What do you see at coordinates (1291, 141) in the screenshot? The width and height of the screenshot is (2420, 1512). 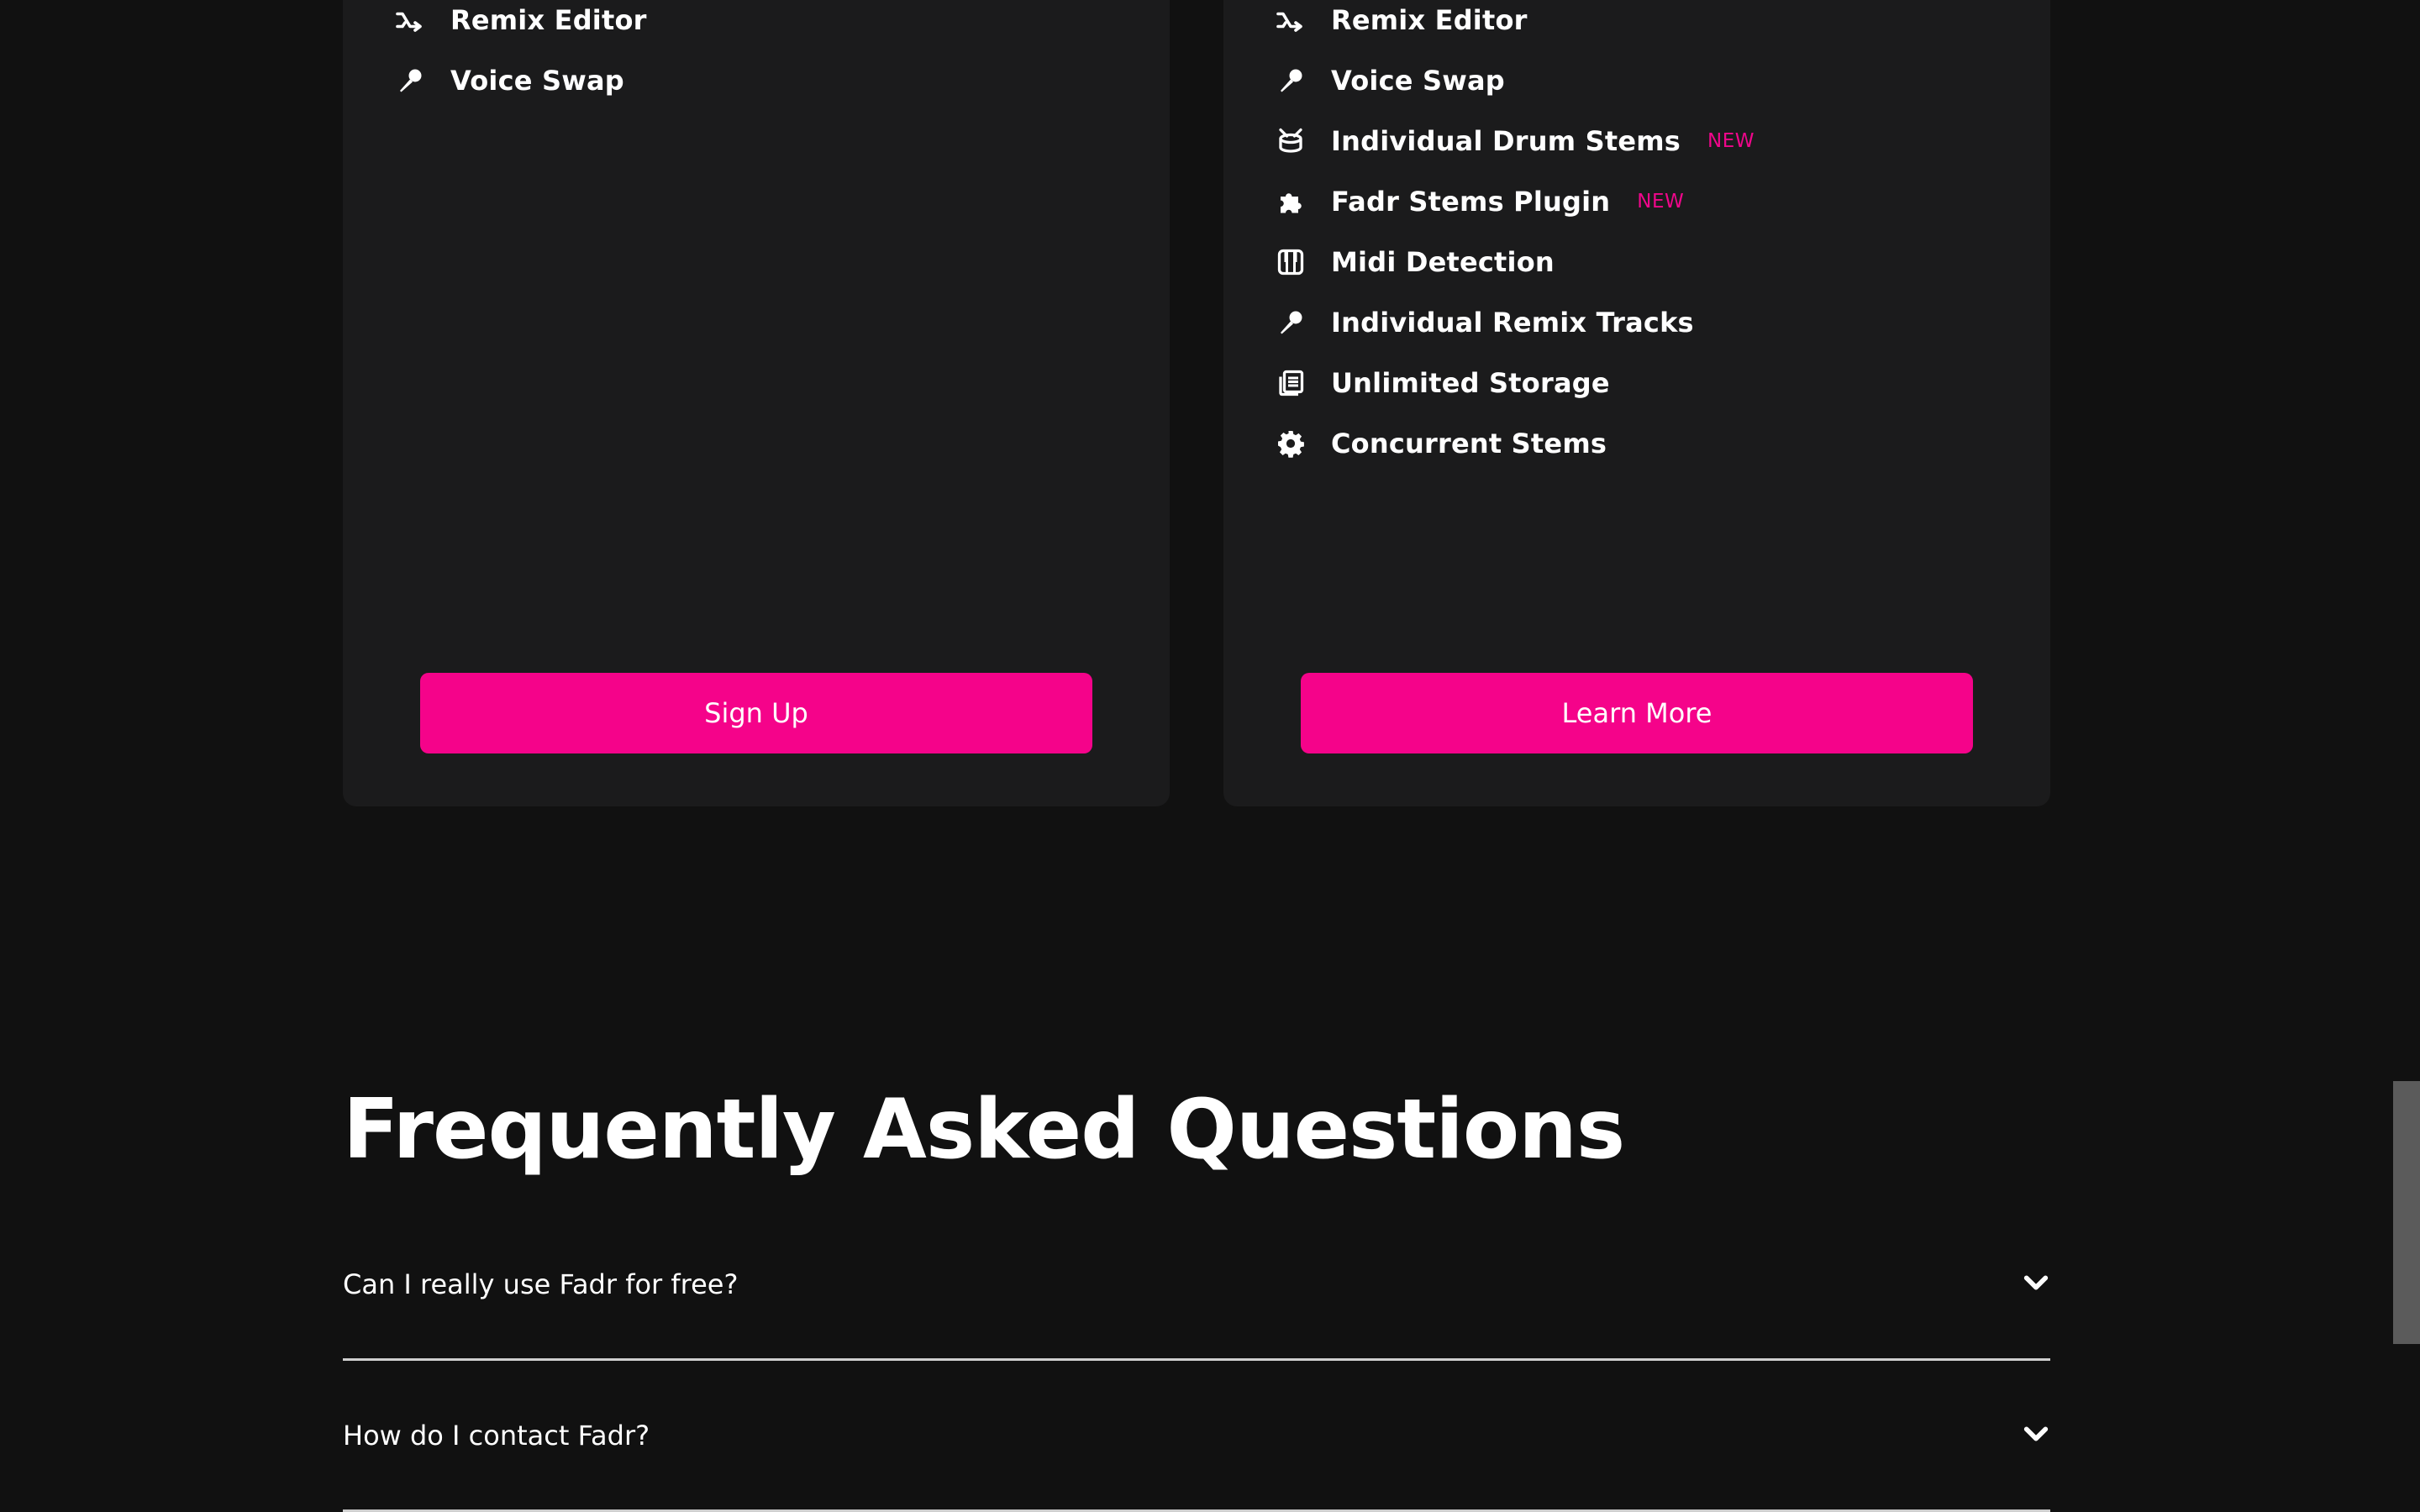 I see `drum-icon` at bounding box center [1291, 141].